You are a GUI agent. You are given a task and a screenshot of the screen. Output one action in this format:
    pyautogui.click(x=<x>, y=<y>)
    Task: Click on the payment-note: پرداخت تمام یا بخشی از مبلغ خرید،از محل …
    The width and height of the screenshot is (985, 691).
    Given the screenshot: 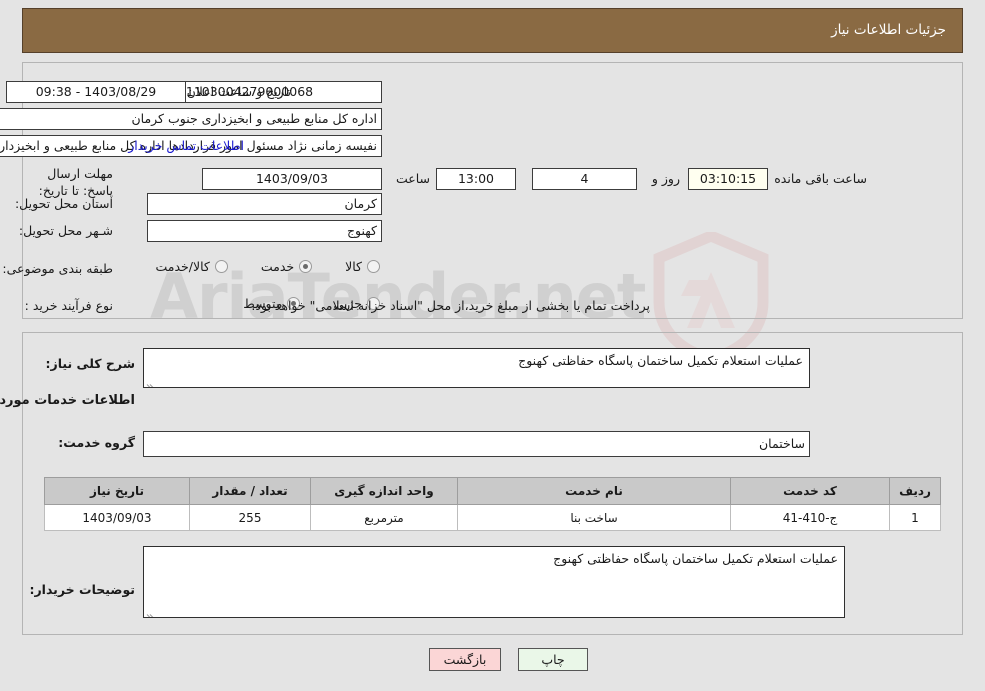 What is the action you would take?
    pyautogui.click(x=450, y=305)
    